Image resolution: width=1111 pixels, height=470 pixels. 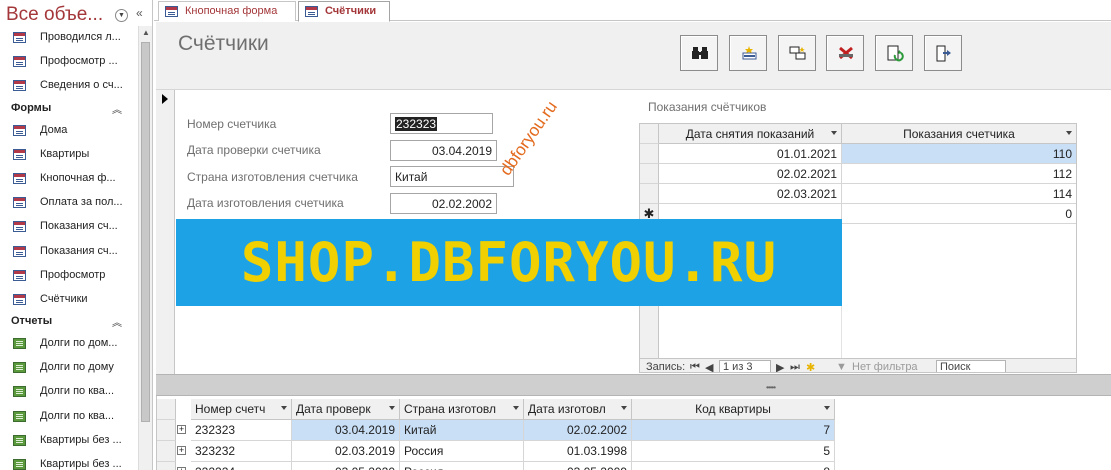 I want to click on cell-make-date: 03.05.2009, so click(x=578, y=466).